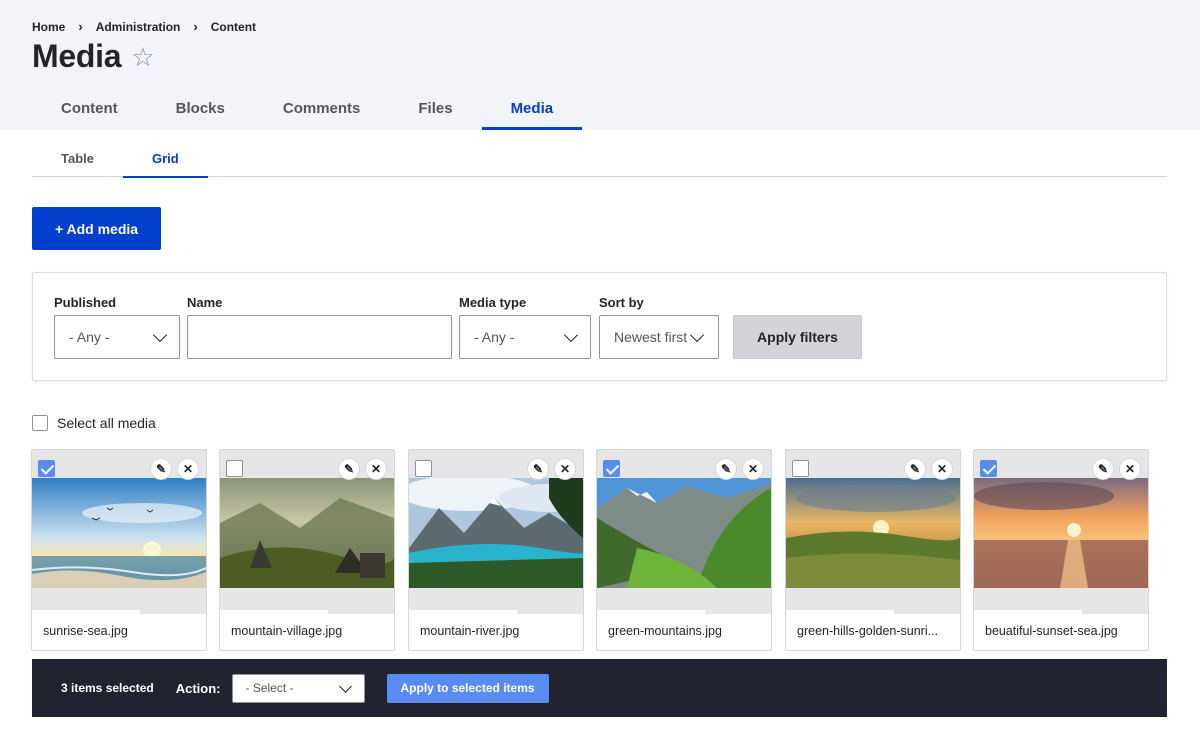  What do you see at coordinates (1061, 632) in the screenshot?
I see `media-filename: beuatiful-sunset-sea.jpg` at bounding box center [1061, 632].